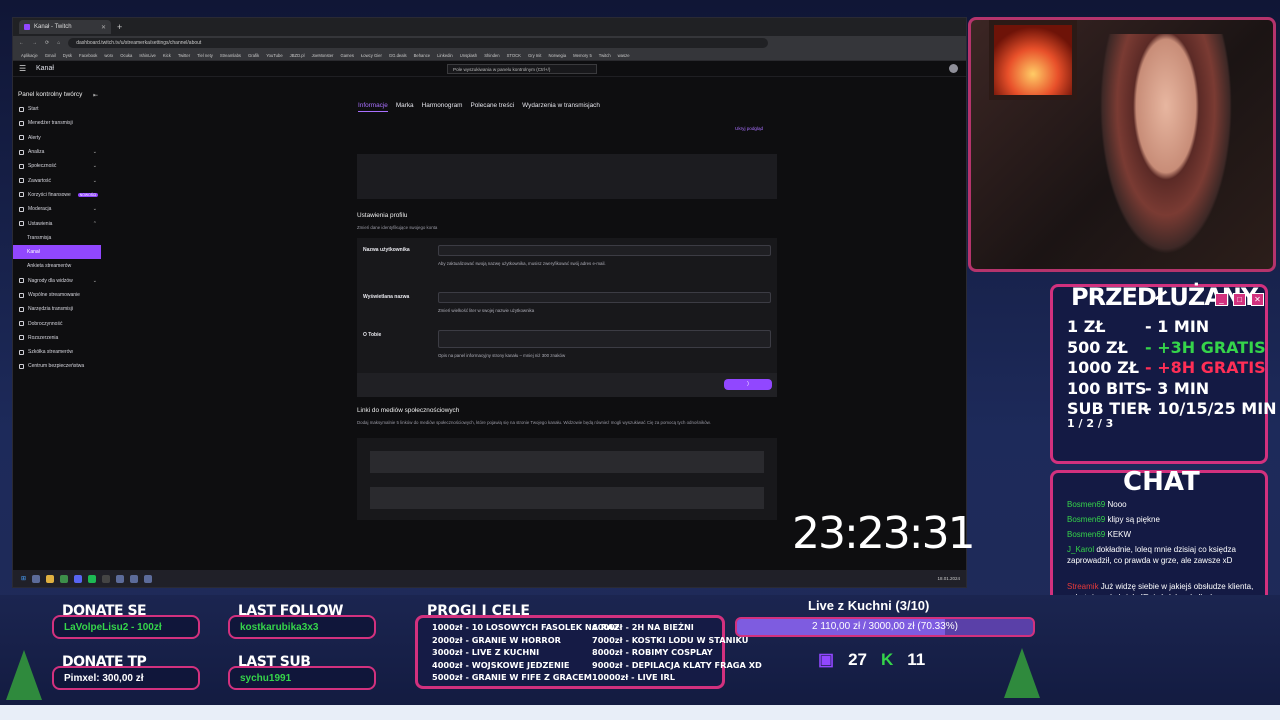  What do you see at coordinates (57, 138) in the screenshot?
I see `sidebar-item-2: Alerty` at bounding box center [57, 138].